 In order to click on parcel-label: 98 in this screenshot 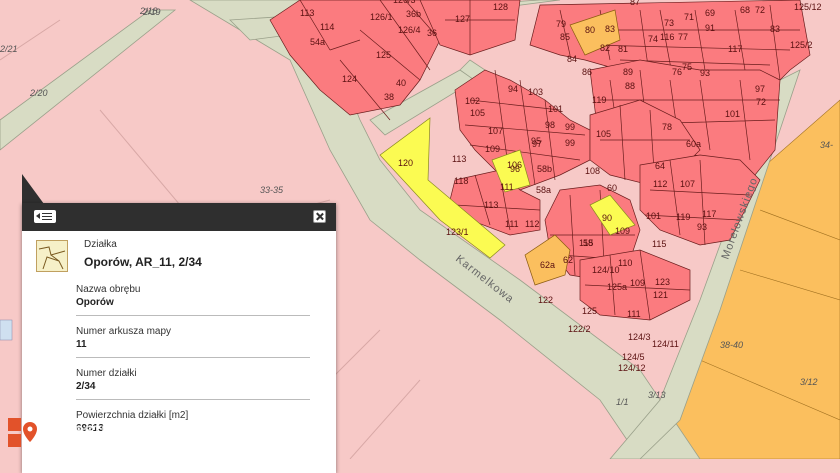, I will do `click(550, 125)`.